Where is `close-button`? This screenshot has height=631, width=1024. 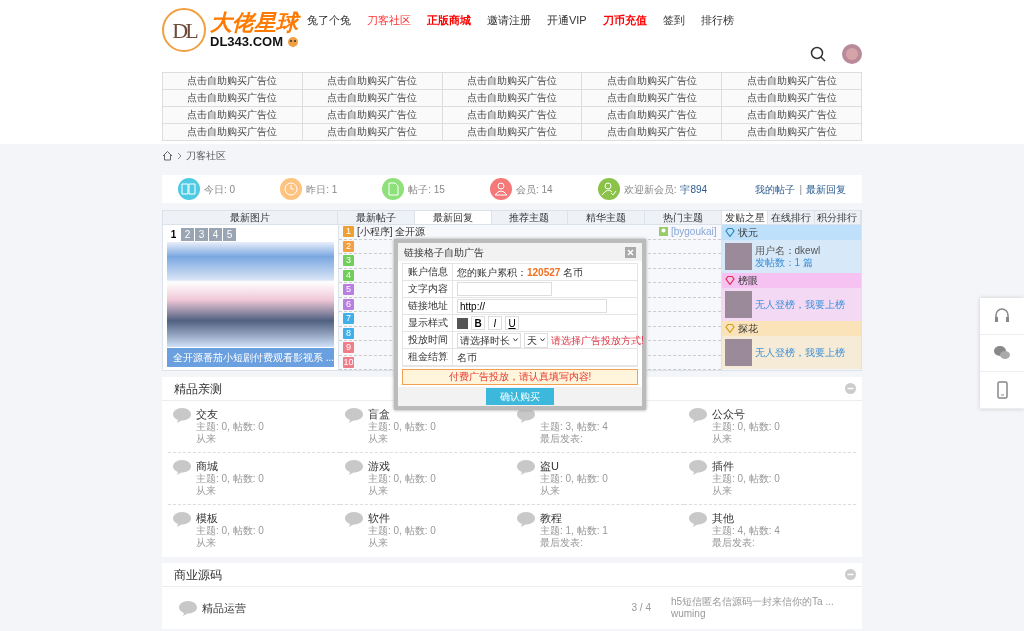
close-button is located at coordinates (630, 252).